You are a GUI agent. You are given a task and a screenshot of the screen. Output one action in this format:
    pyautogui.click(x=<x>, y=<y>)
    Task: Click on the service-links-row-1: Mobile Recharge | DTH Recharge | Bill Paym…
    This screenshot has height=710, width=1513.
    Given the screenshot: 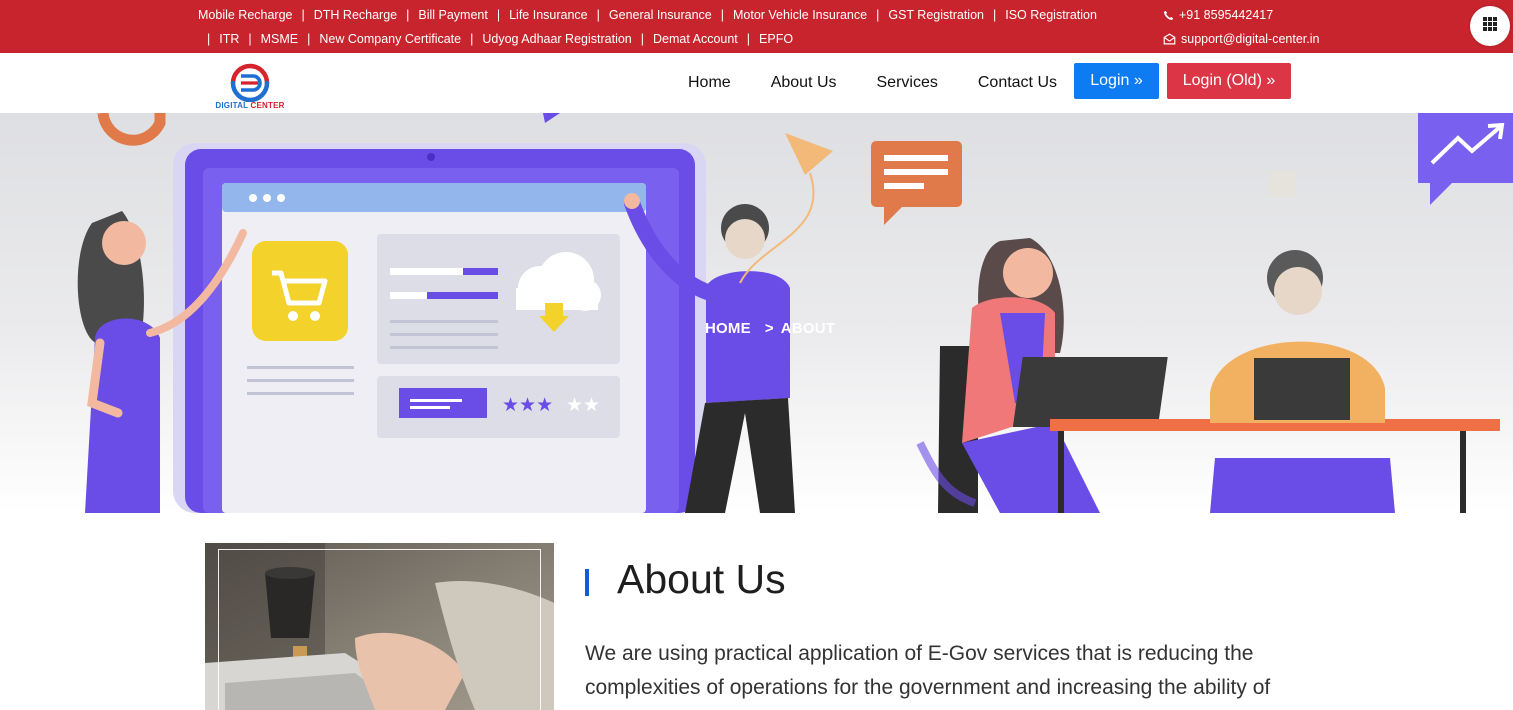 What is the action you would take?
    pyautogui.click(x=658, y=15)
    